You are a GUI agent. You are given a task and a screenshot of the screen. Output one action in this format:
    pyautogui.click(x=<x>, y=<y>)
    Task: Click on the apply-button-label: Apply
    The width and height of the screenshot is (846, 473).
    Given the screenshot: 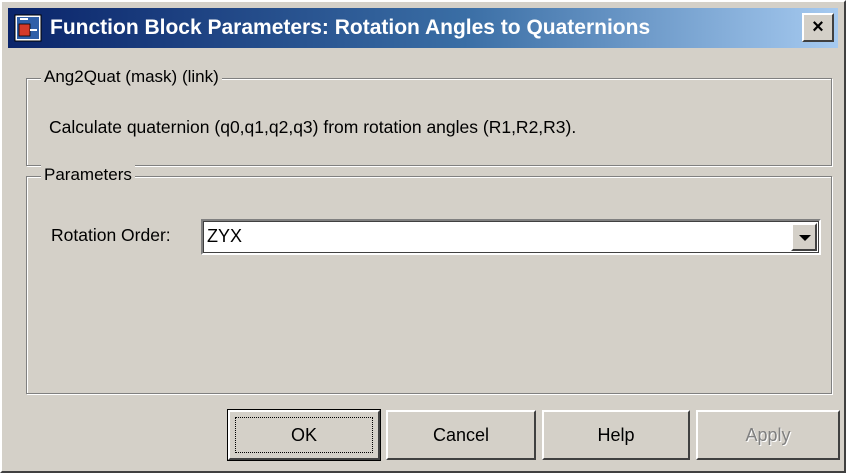 What is the action you would take?
    pyautogui.click(x=768, y=435)
    